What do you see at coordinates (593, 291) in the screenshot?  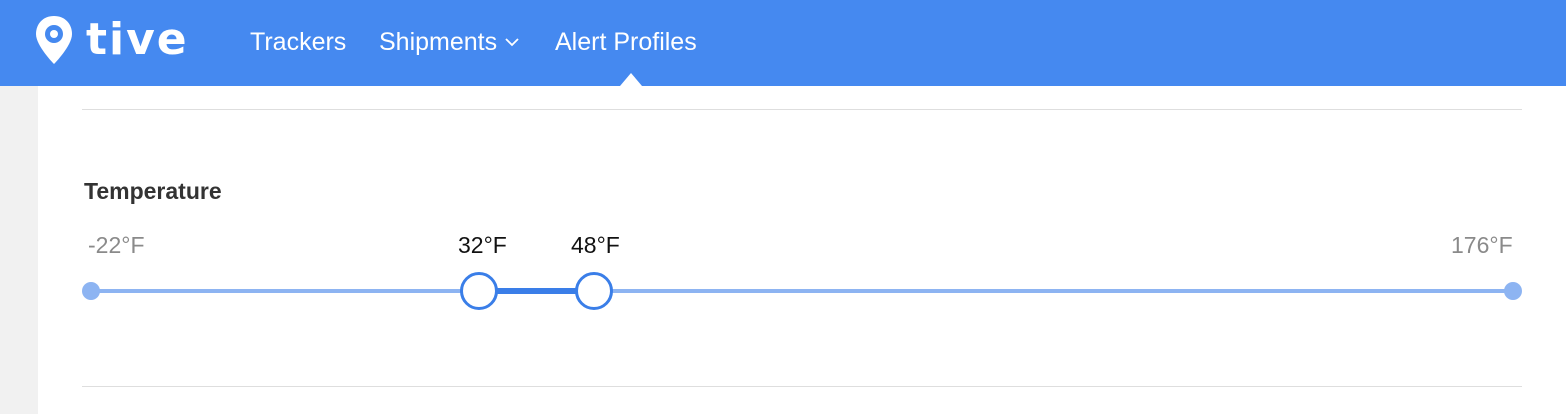 I see `slider-high-thumb` at bounding box center [593, 291].